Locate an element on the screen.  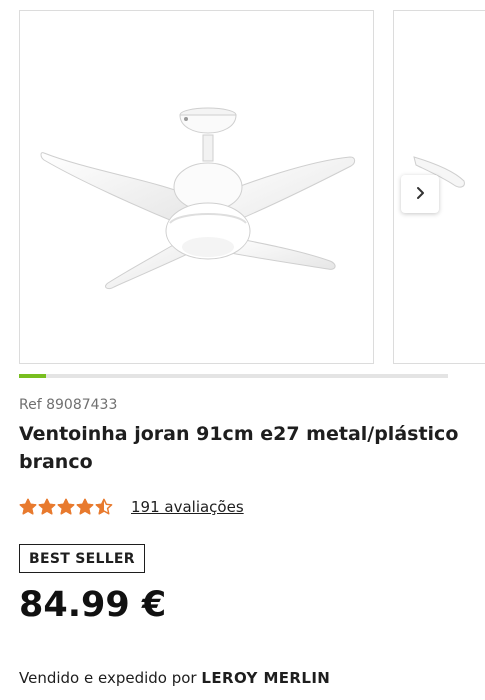
gallery-progress-fill is located at coordinates (33, 376).